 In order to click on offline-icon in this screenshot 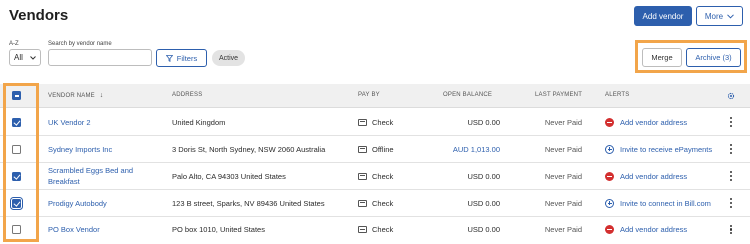, I will do `click(362, 149)`.